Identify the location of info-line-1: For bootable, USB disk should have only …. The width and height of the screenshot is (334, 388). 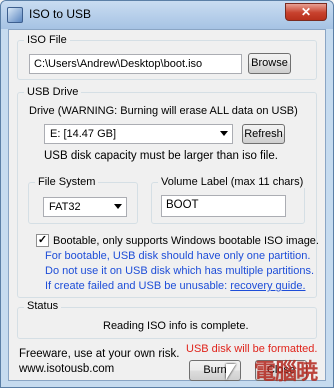
(178, 256).